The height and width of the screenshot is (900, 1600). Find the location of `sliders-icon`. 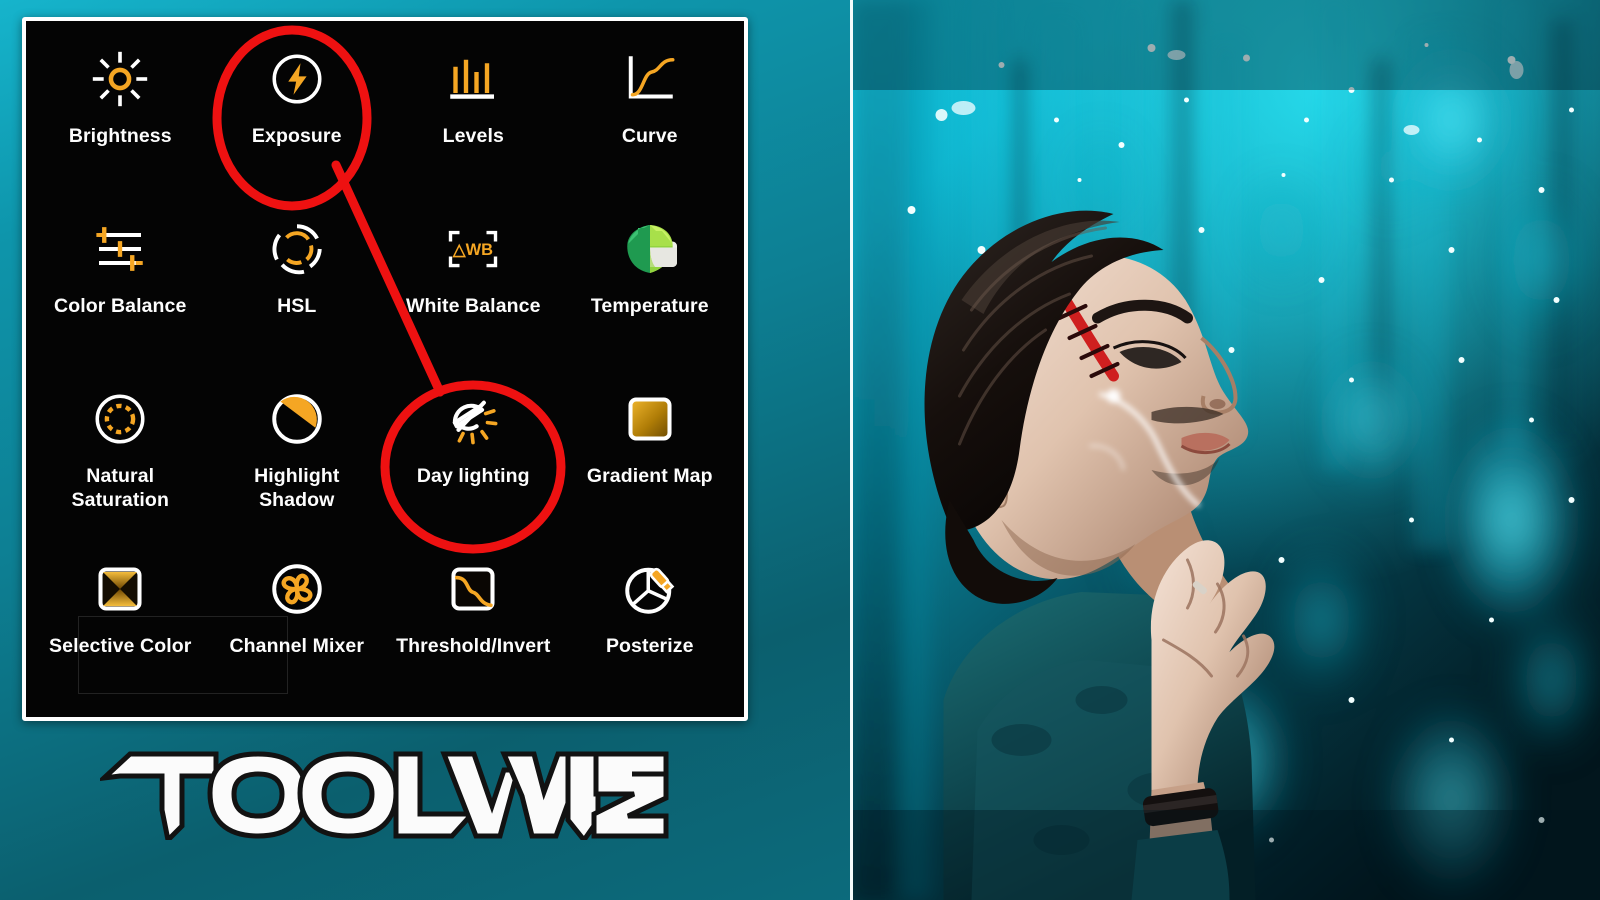

sliders-icon is located at coordinates (120, 249).